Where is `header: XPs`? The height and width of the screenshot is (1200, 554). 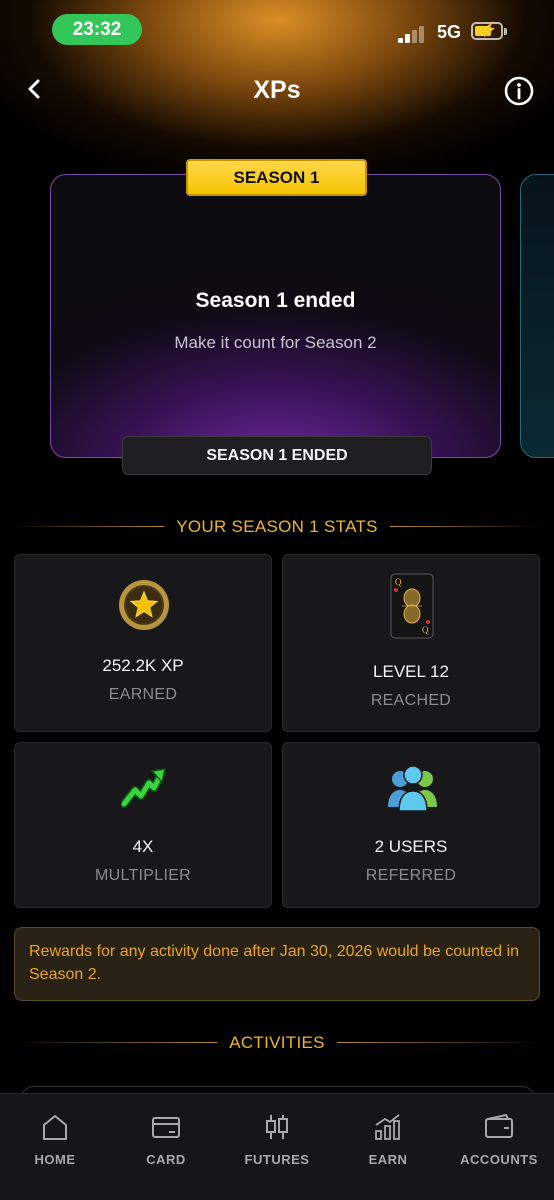
header: XPs is located at coordinates (277, 90).